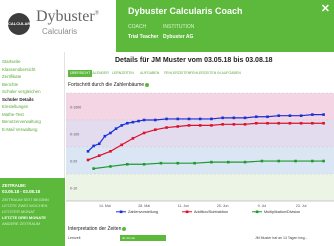 The height and width of the screenshot is (246, 334). I want to click on progress-section-title-text: Fortschritt durch die Zahlenbäume, so click(106, 85).